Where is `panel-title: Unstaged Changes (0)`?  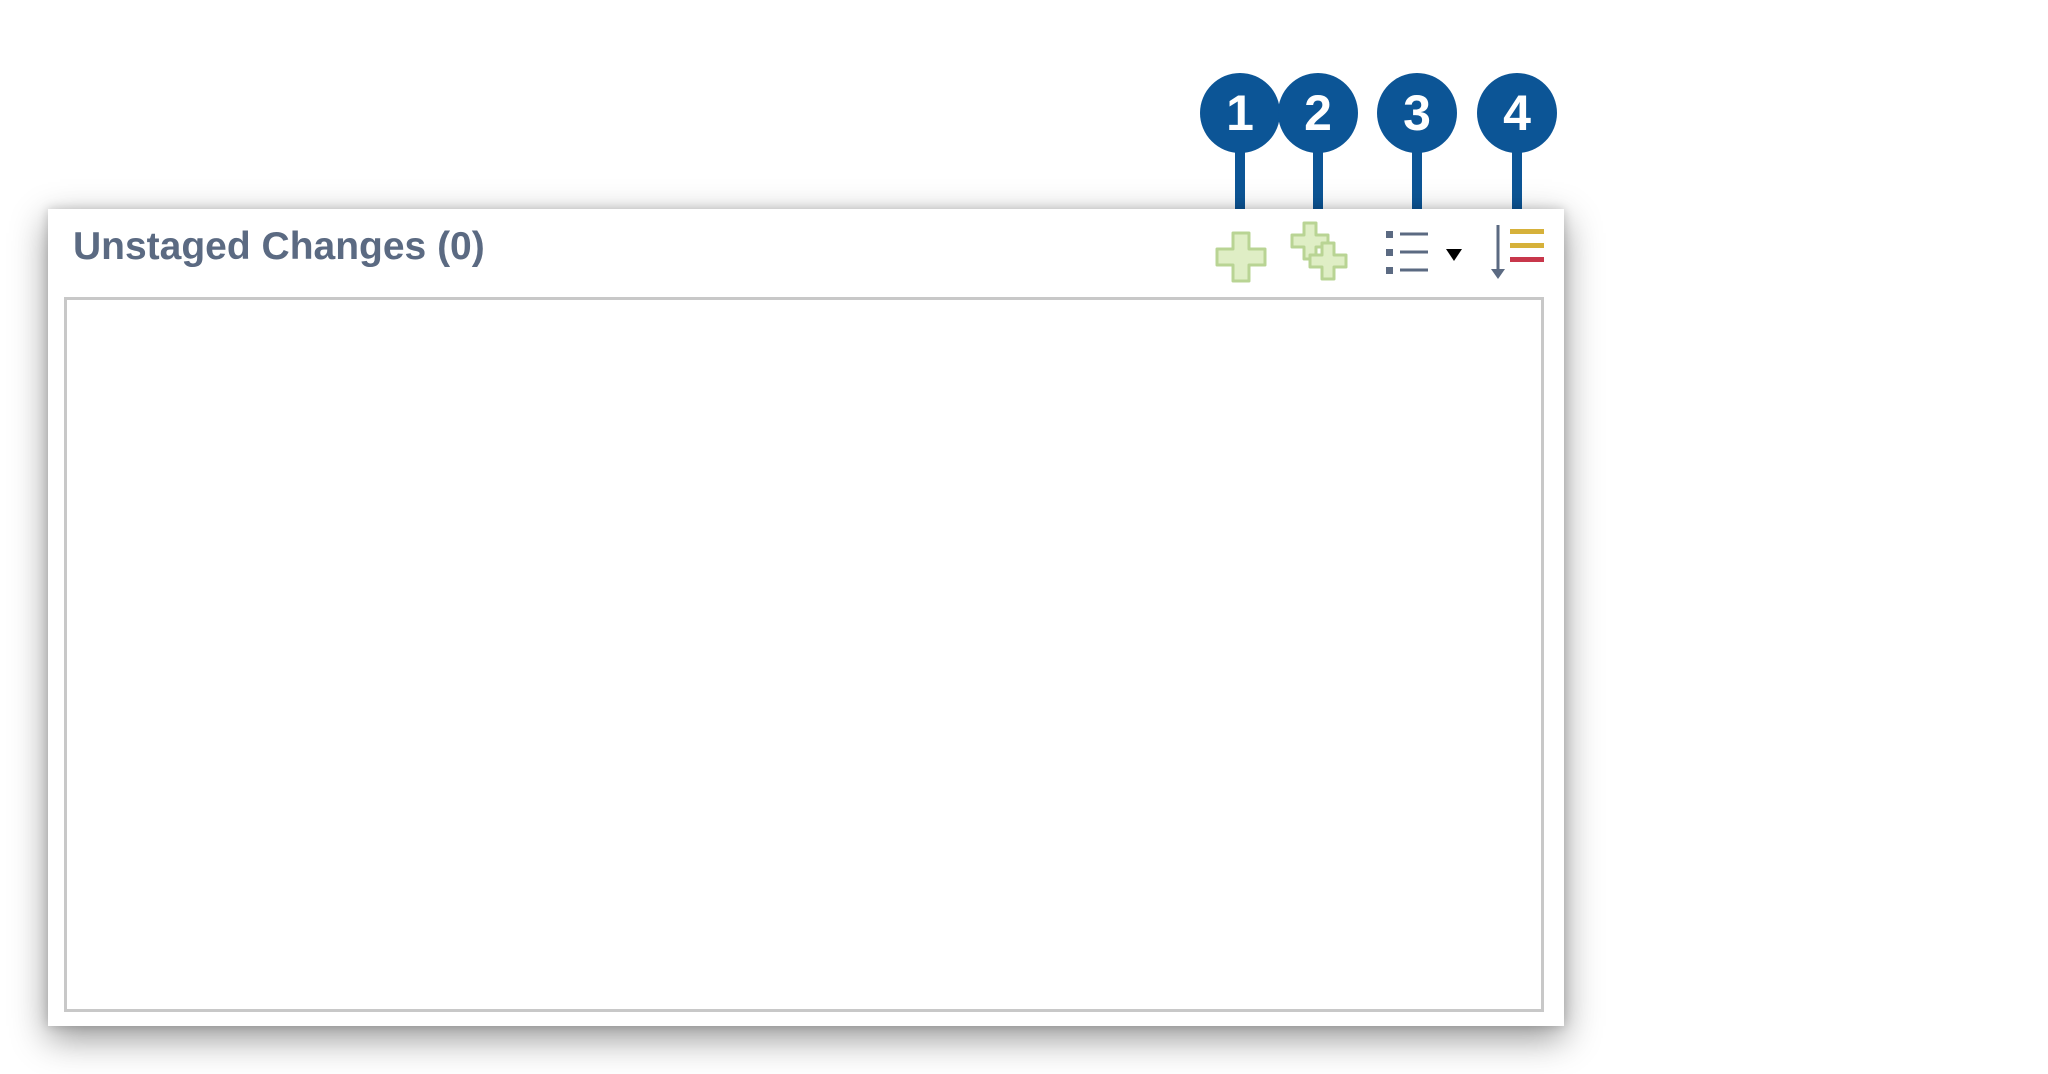
panel-title: Unstaged Changes (0) is located at coordinates (279, 246).